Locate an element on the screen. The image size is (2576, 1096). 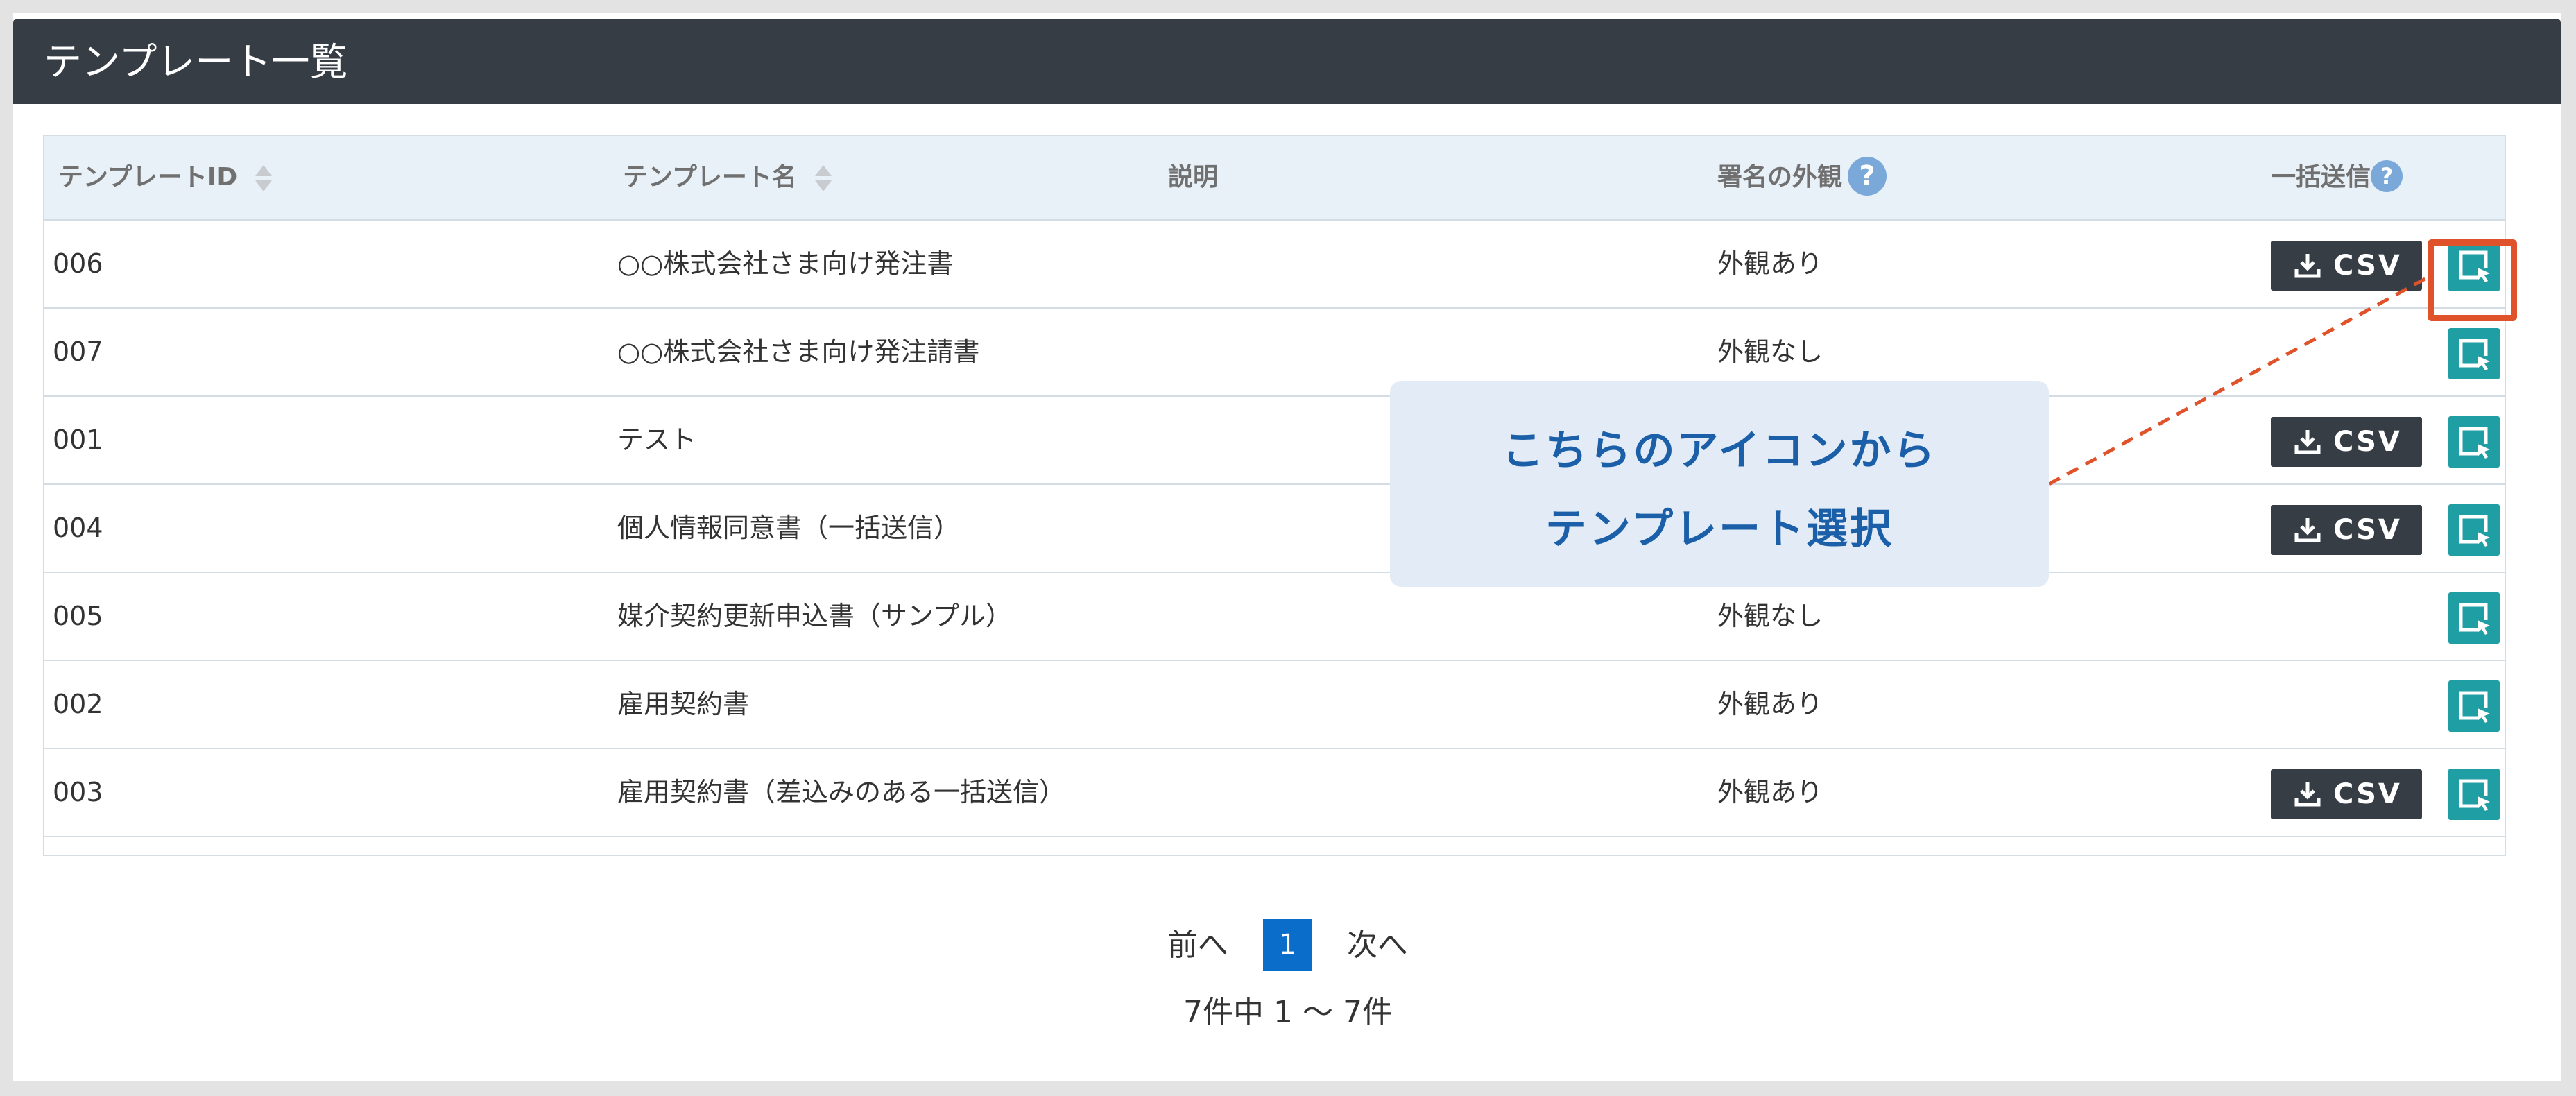
callout-line-1: こちらのアイコンから is located at coordinates (1719, 451).